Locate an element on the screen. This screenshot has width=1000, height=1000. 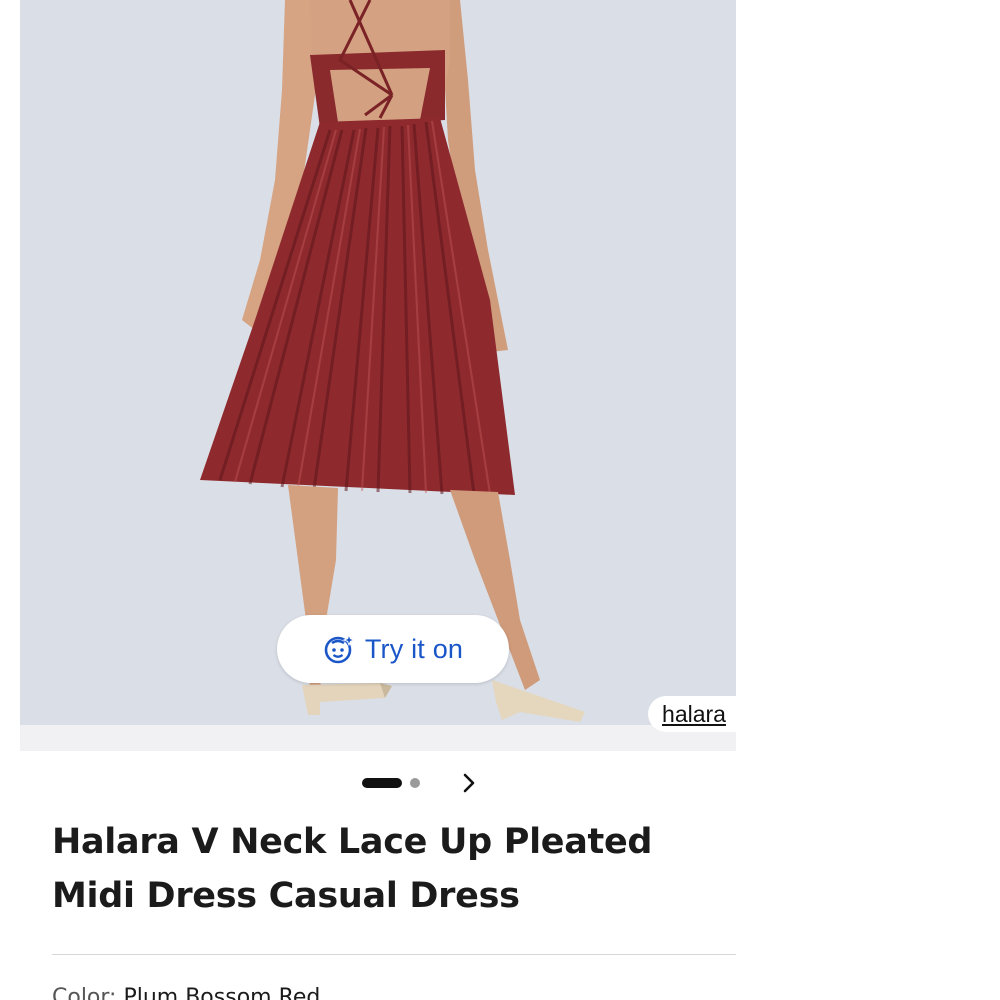
sparkle-face-icon is located at coordinates (339, 649).